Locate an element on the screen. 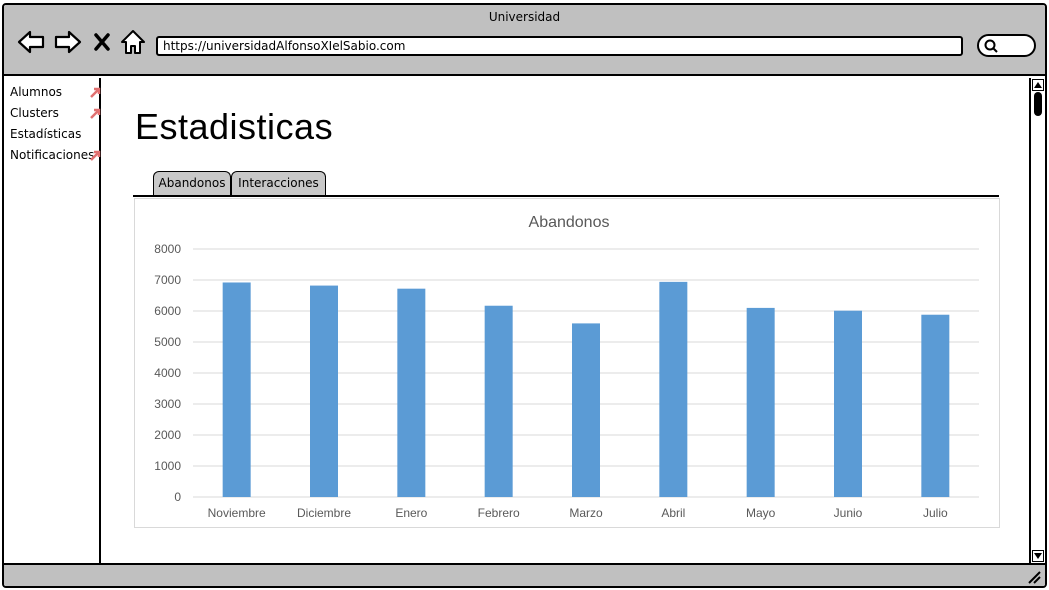 This screenshot has width=1049, height=590. y-tick-label: 6000 is located at coordinates (167, 311).